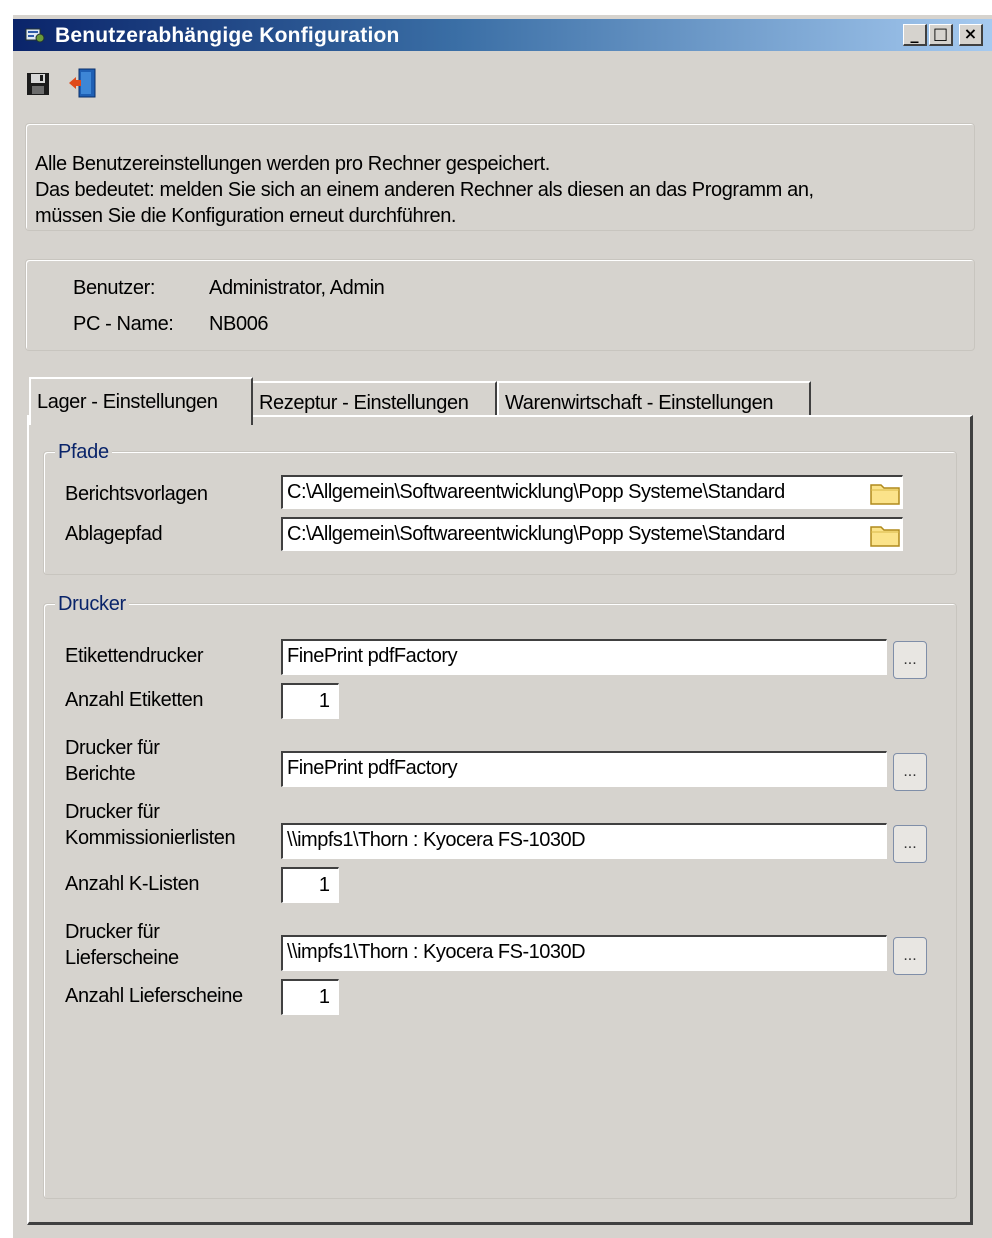 This screenshot has width=992, height=1238. Describe the element at coordinates (500, 305) in the screenshot. I see `user-group` at that location.